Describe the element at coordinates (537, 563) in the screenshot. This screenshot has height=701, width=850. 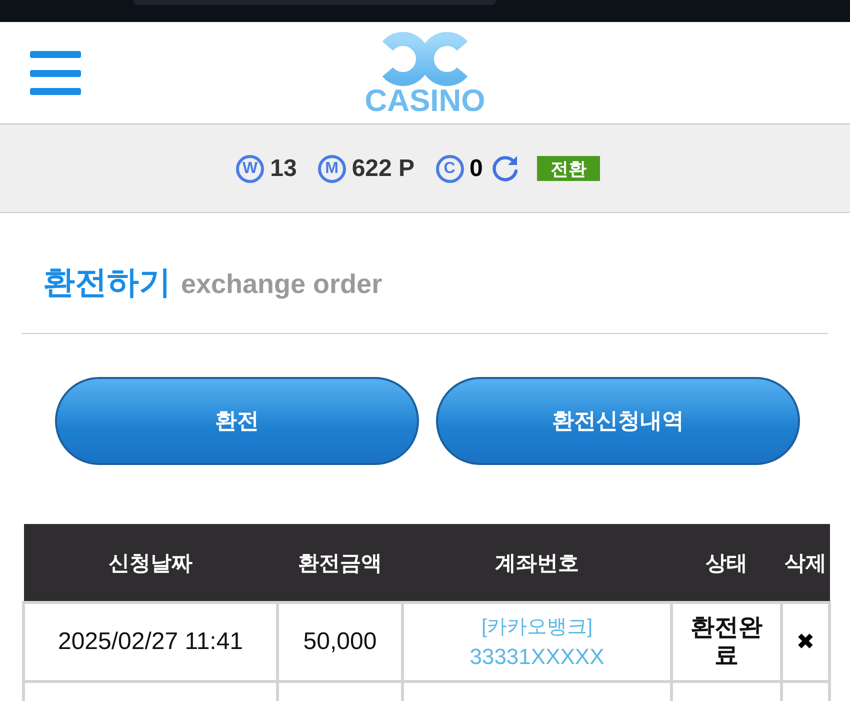
I see `column-header: 계좌번호` at that location.